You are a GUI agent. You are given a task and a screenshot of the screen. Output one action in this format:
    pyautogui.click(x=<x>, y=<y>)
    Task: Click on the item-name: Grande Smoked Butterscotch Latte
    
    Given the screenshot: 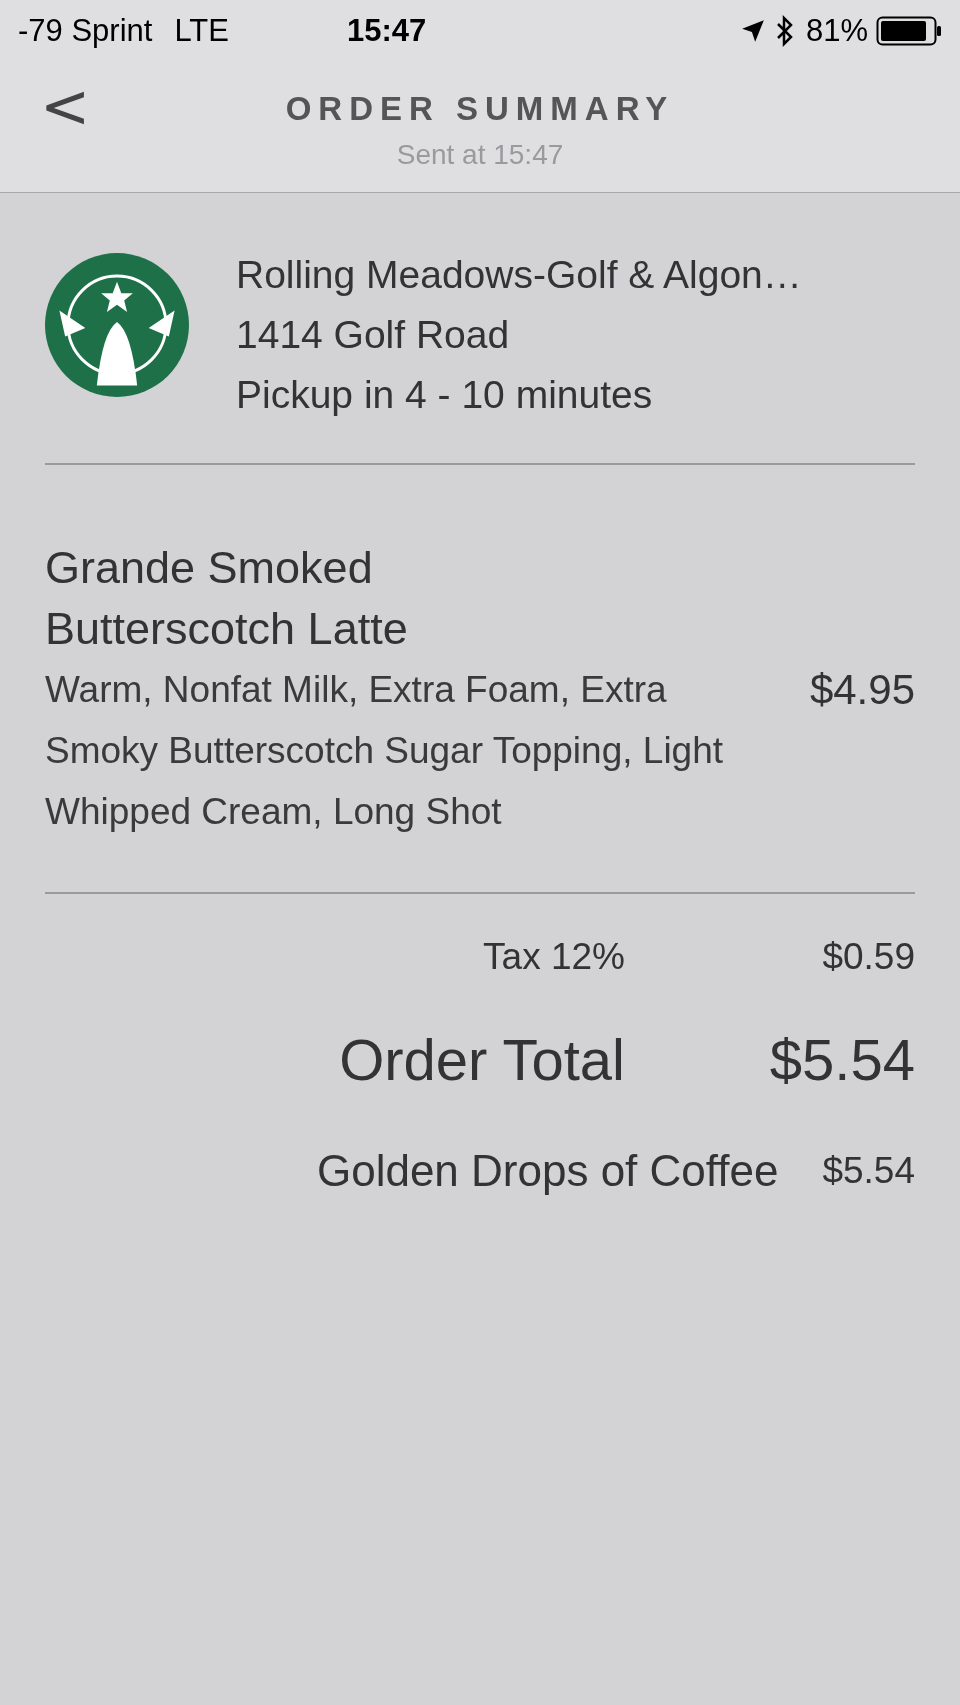 What is the action you would take?
    pyautogui.click(x=227, y=598)
    